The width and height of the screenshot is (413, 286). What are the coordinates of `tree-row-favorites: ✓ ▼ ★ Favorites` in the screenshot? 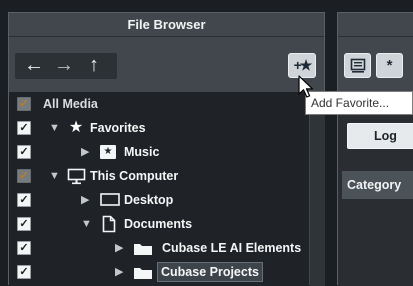 It's located at (159, 128).